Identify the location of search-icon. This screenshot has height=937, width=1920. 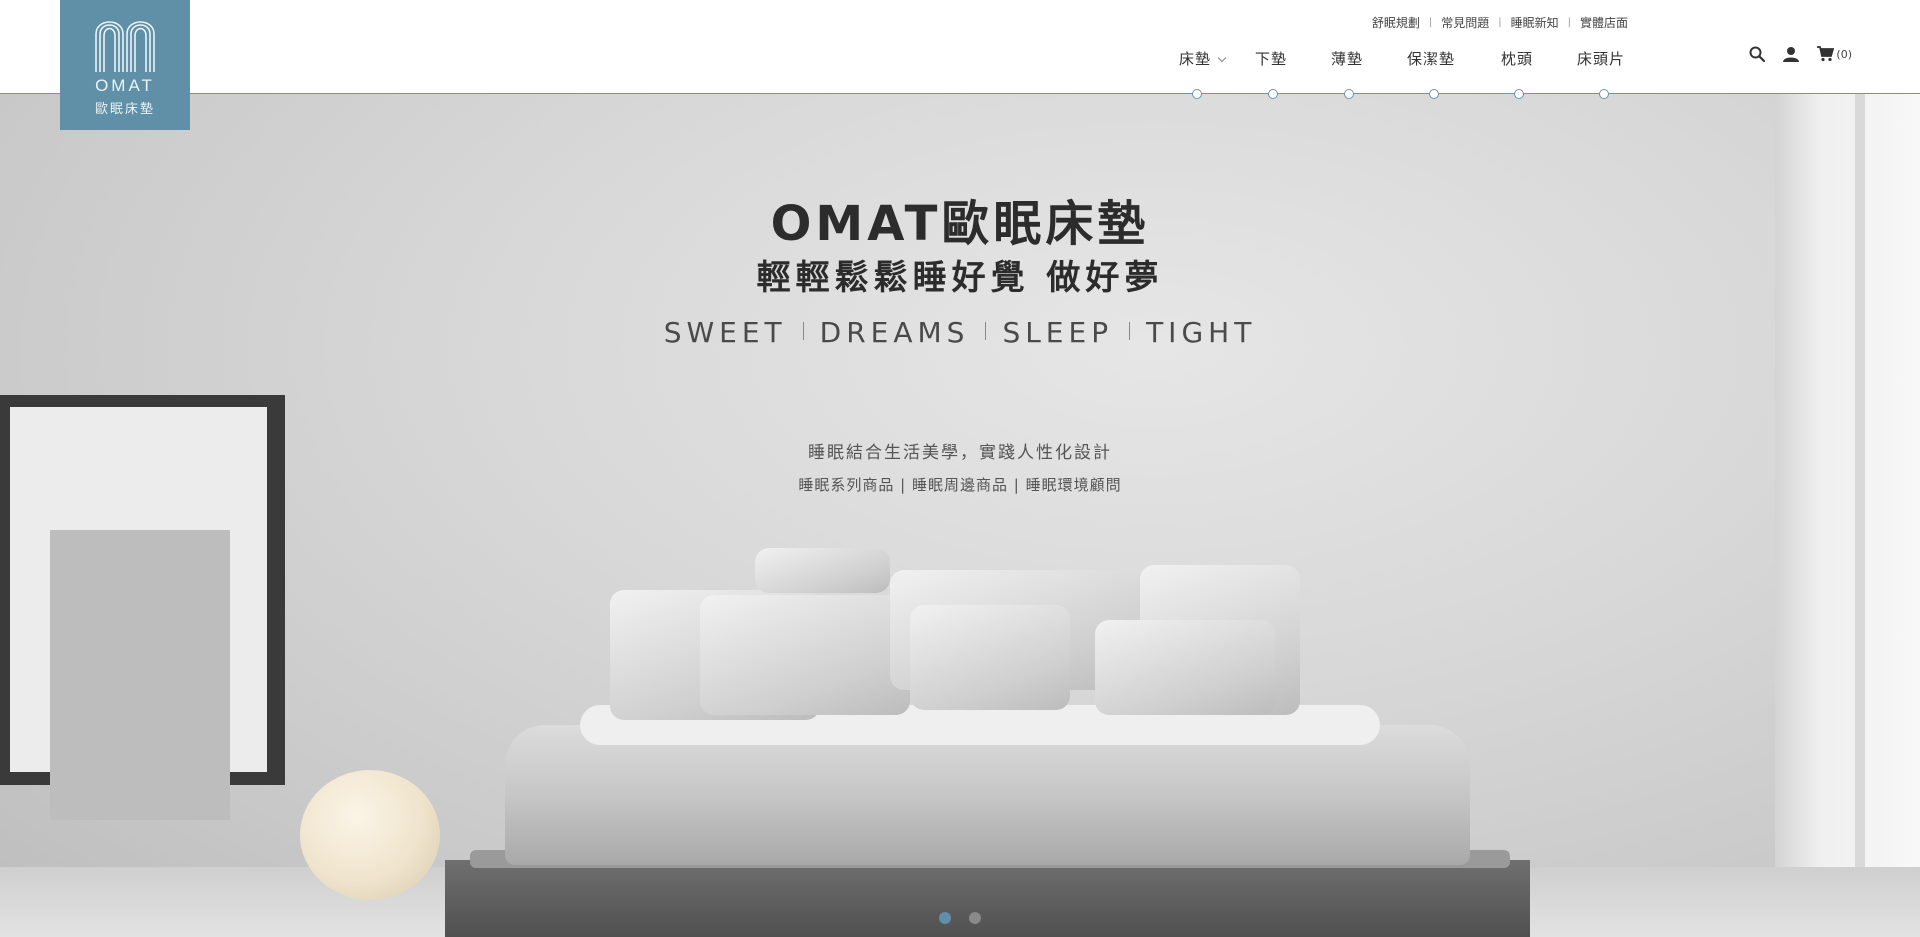
(1757, 54).